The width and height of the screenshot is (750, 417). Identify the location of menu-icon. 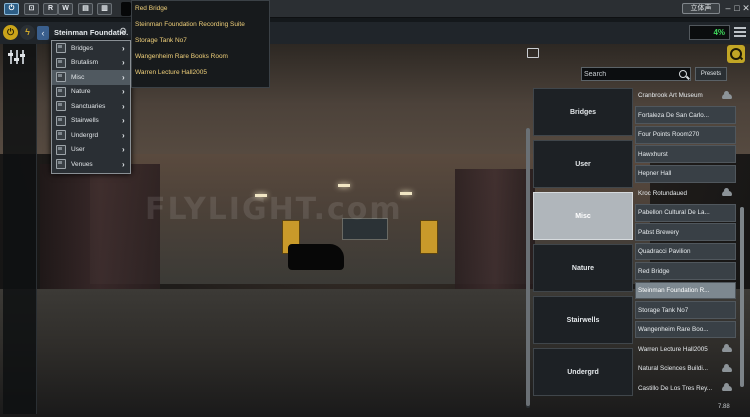
(740, 33).